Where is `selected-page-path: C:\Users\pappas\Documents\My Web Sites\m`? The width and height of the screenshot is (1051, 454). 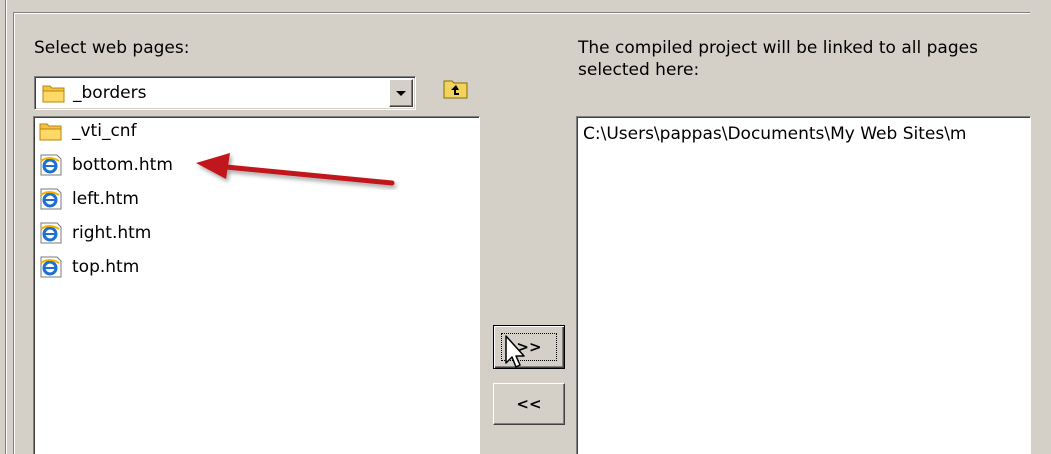 selected-page-path: C:\Users\pappas\Documents\My Web Sites\m is located at coordinates (775, 134).